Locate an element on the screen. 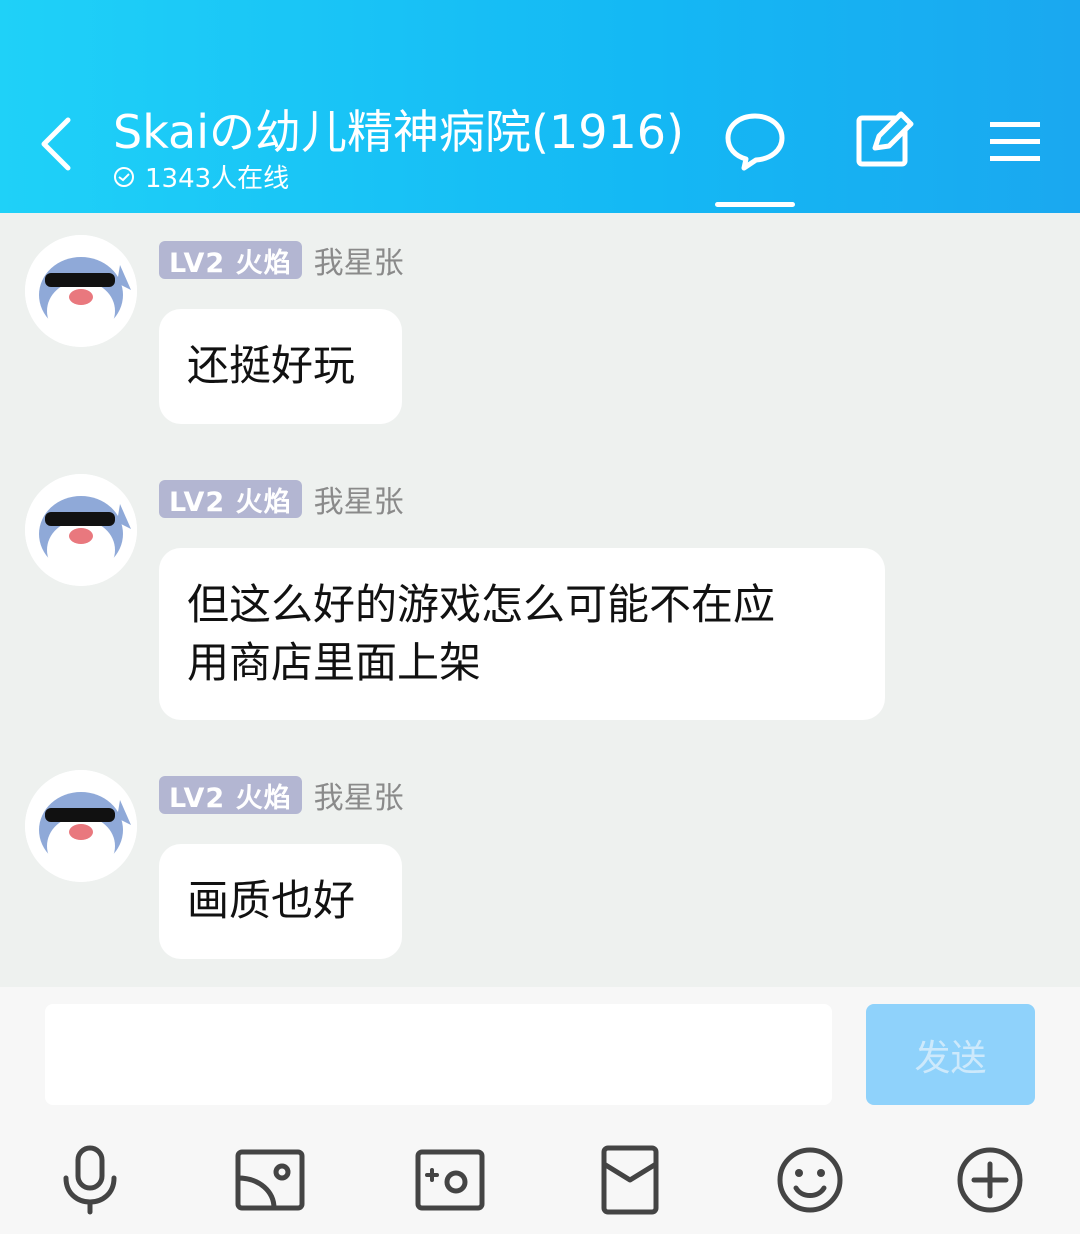 Image resolution: width=1080 pixels, height=1234 pixels. message-bubble: 还挺好玩 is located at coordinates (280, 366).